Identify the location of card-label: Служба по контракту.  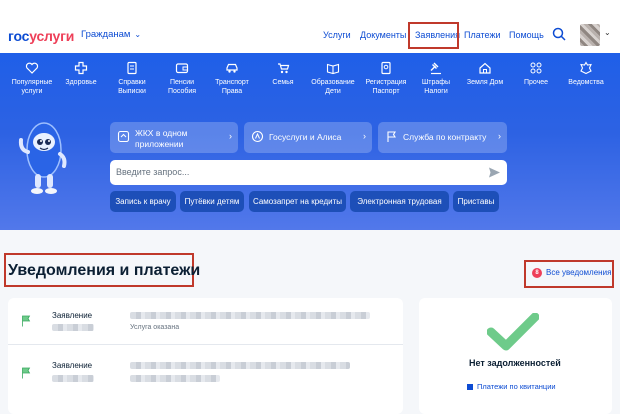
(445, 137).